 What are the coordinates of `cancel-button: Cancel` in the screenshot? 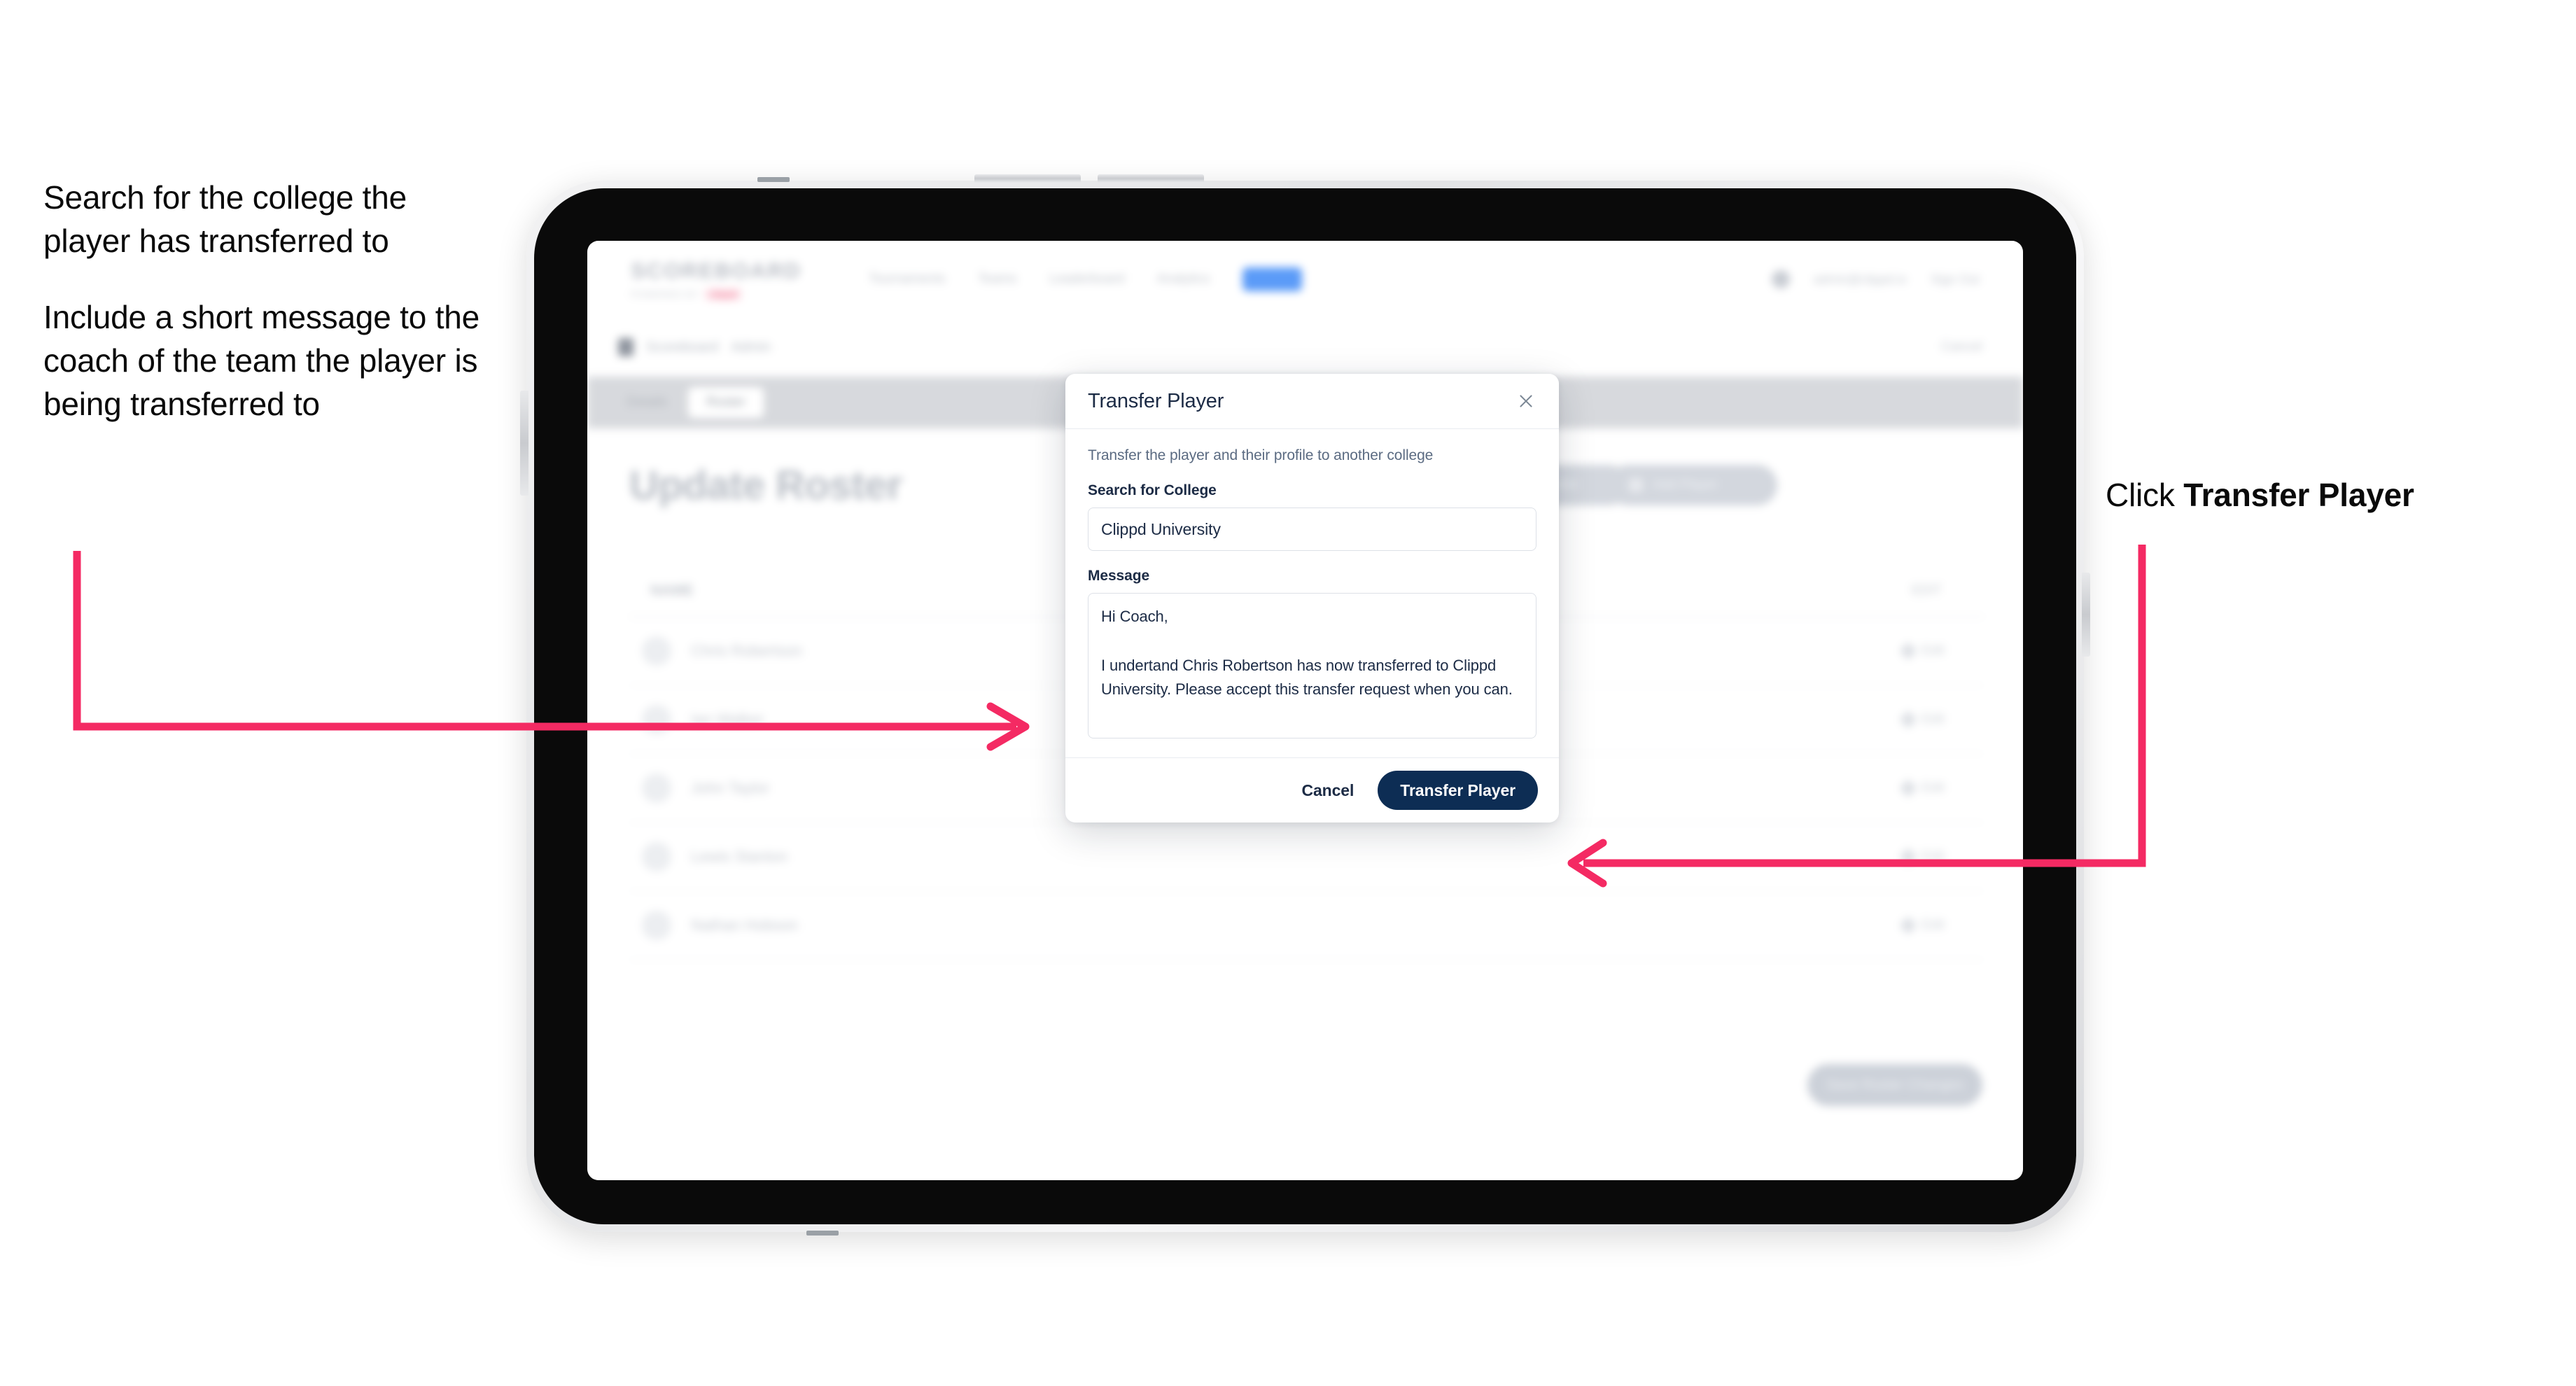 It's located at (1327, 791).